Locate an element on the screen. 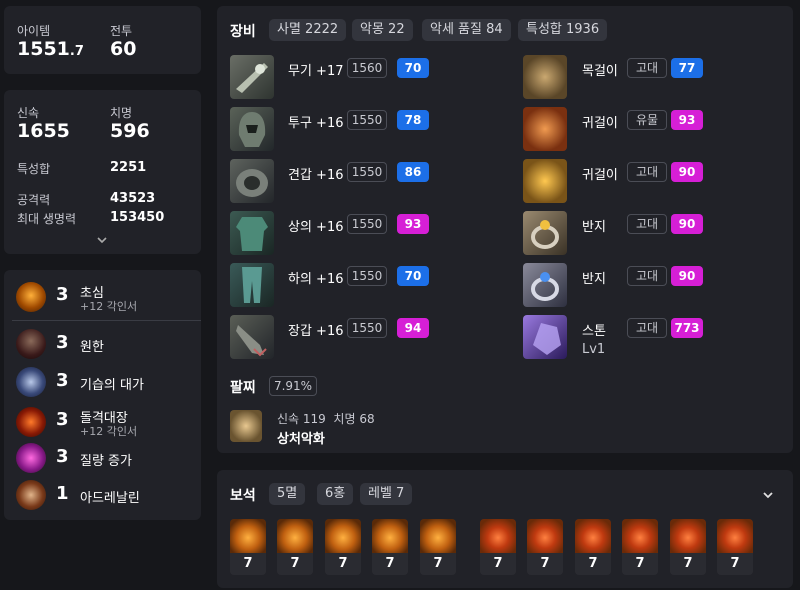 The width and height of the screenshot is (800, 590). bracelet-icon is located at coordinates (246, 426).